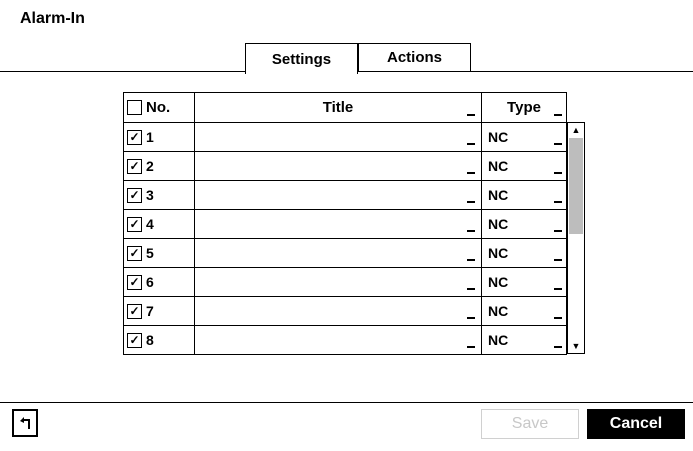 This screenshot has height=451, width=693. Describe the element at coordinates (576, 186) in the screenshot. I see `scroll-thumb` at that location.